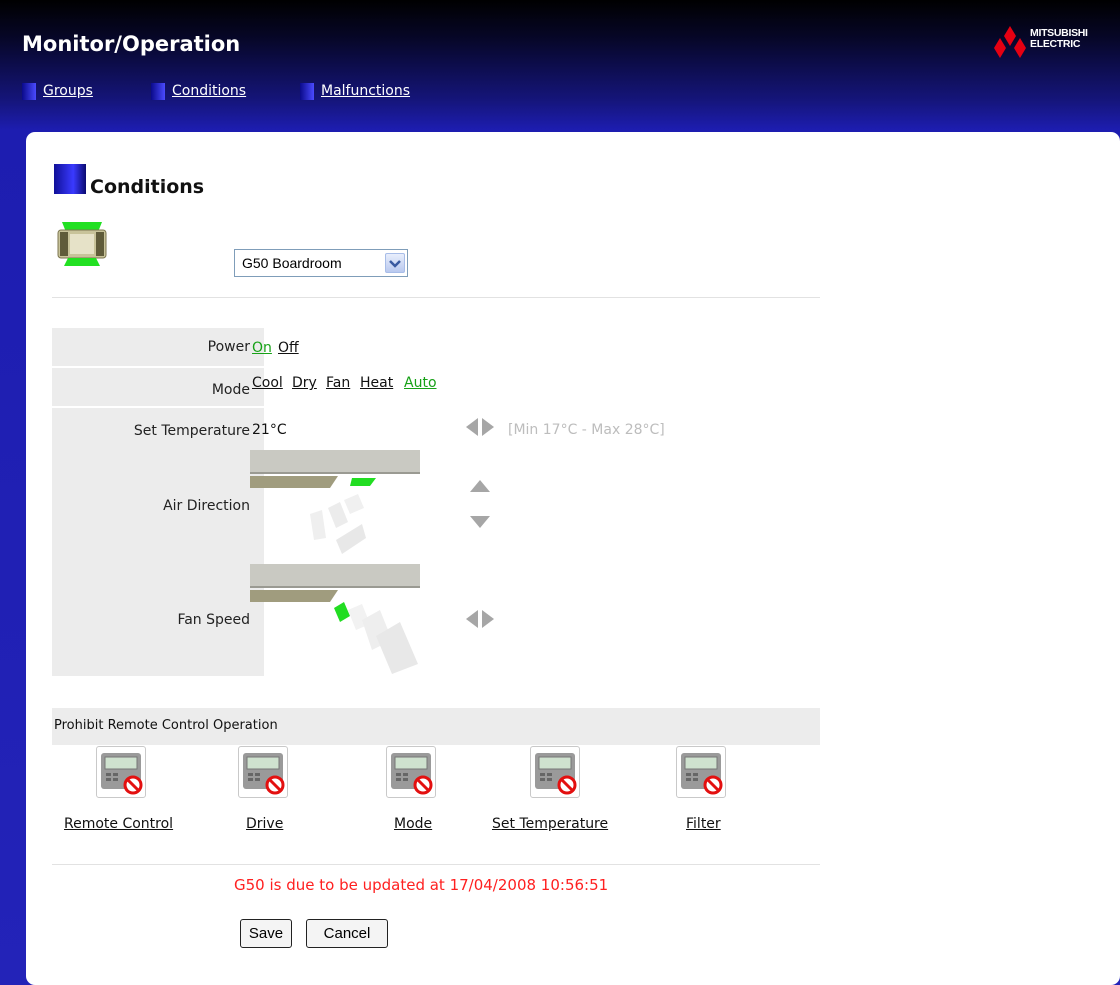  Describe the element at coordinates (158, 508) in the screenshot. I see `air-direction-label: Air Direction` at that location.